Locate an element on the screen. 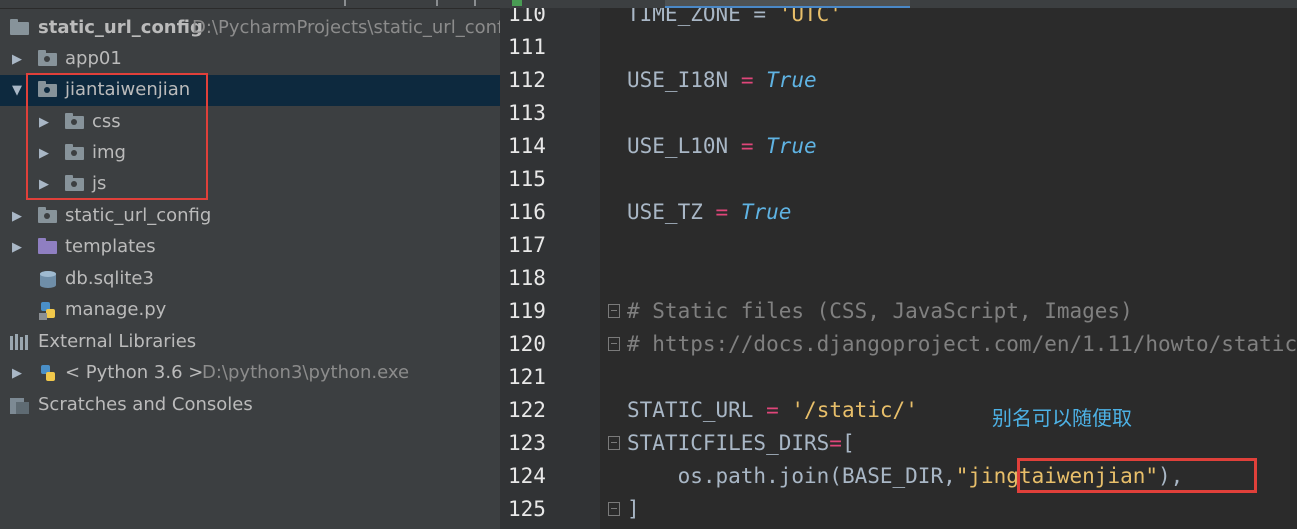 Image resolution: width=1297 pixels, height=529 pixels. file-tab-icon is located at coordinates (517, 3).